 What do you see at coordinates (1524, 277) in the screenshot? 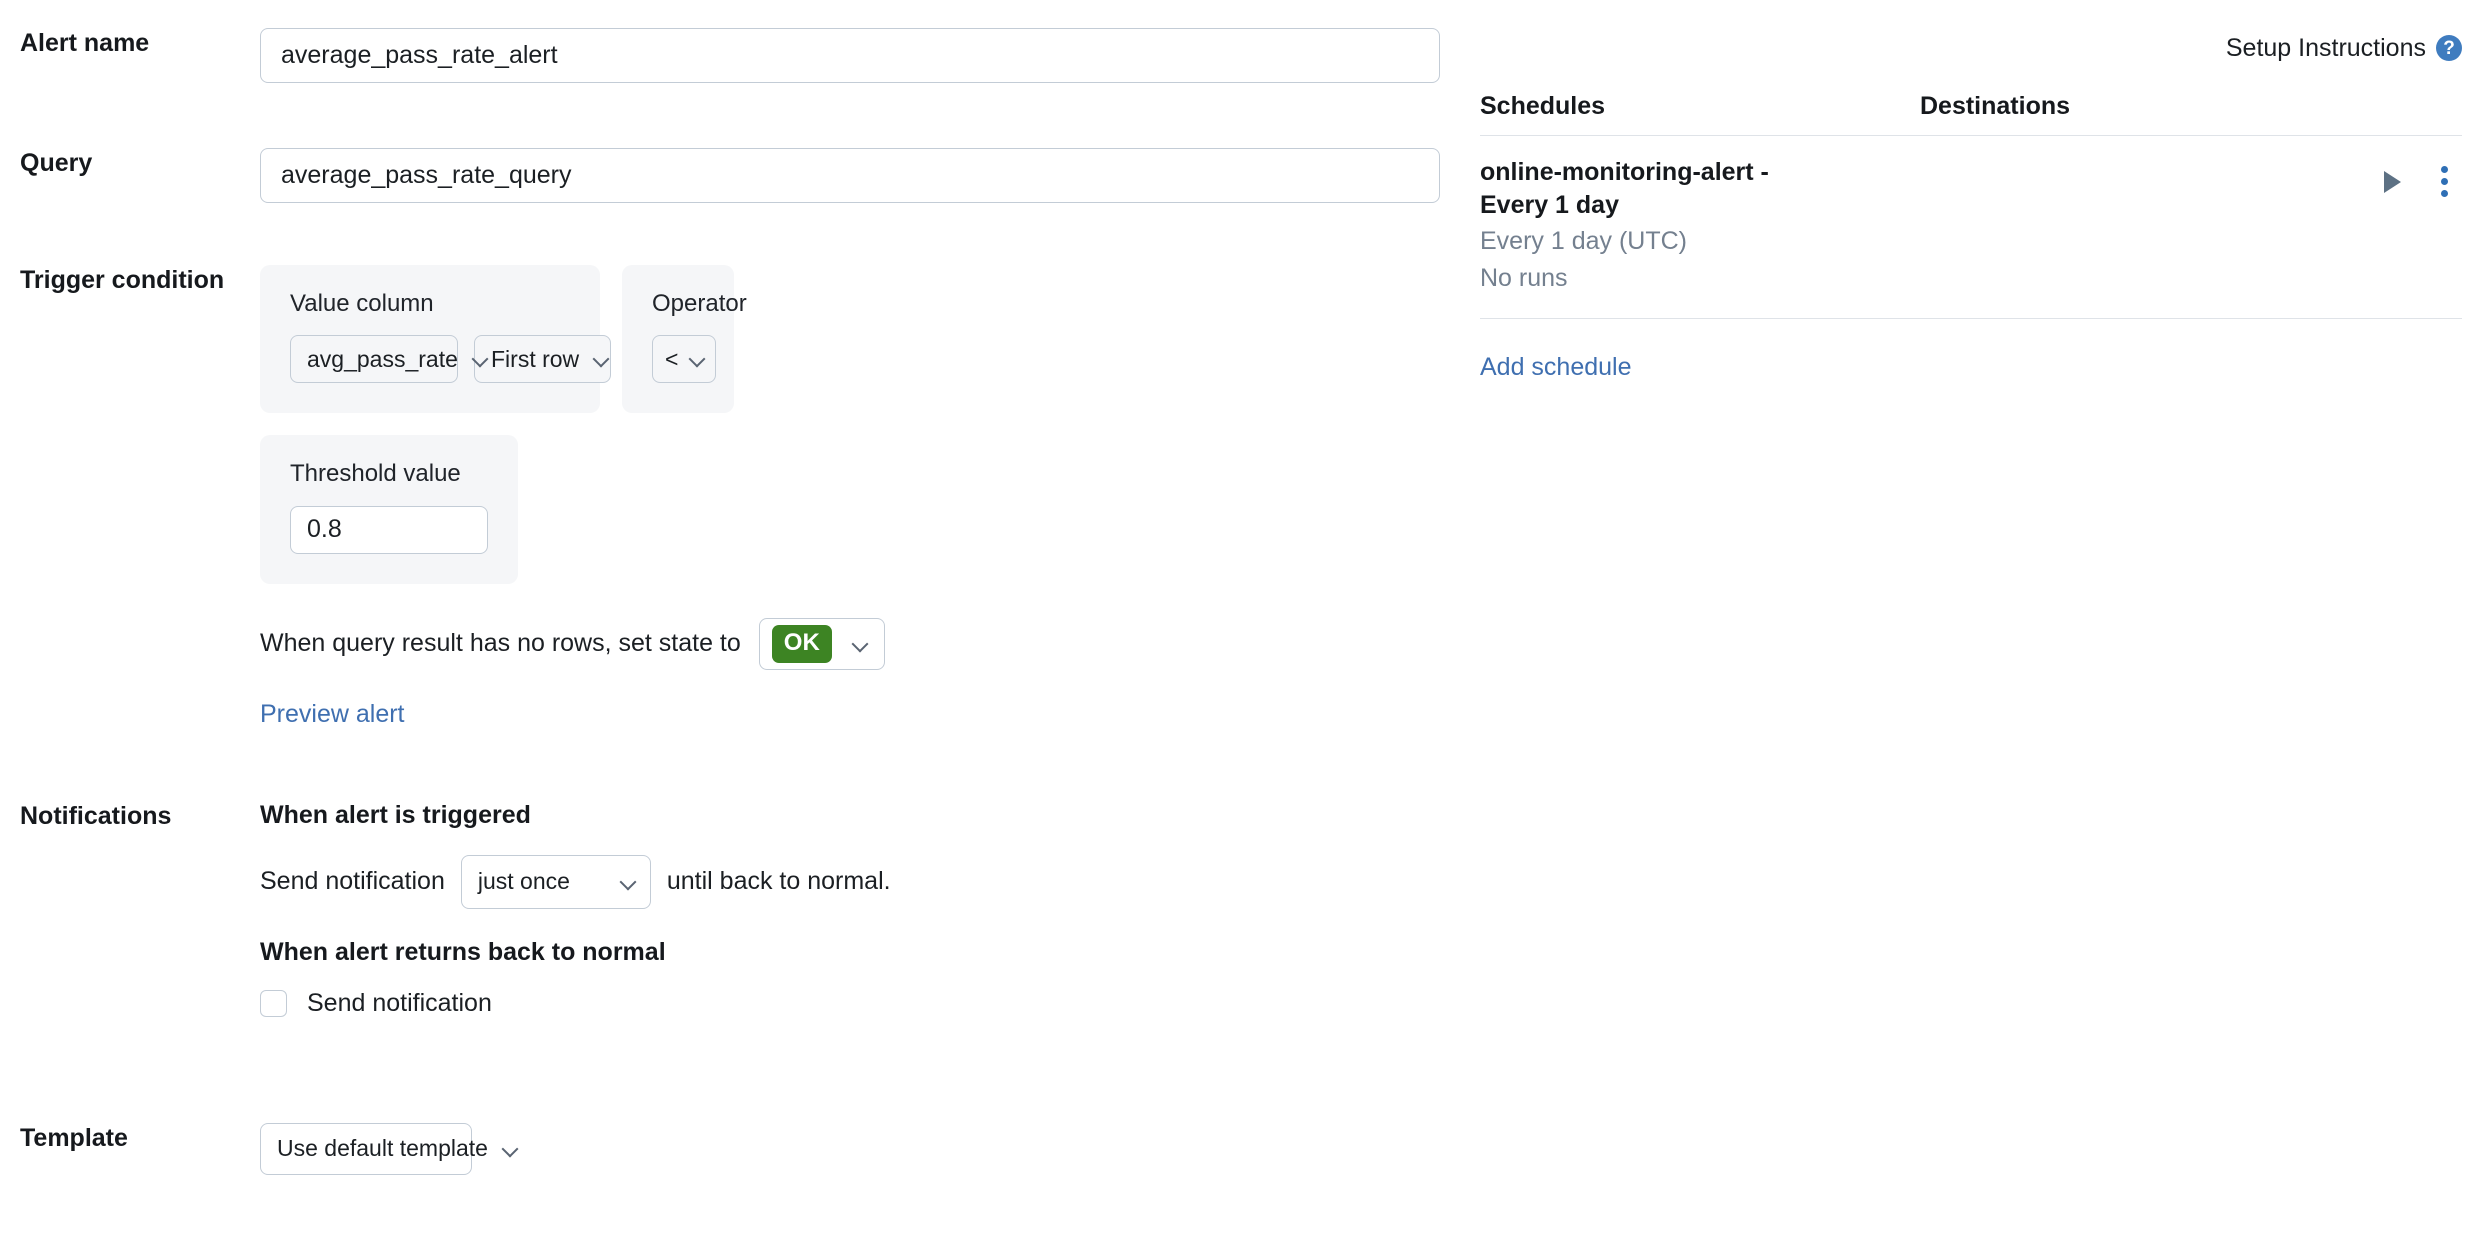
I see `schedule-last-run: No runs` at bounding box center [1524, 277].